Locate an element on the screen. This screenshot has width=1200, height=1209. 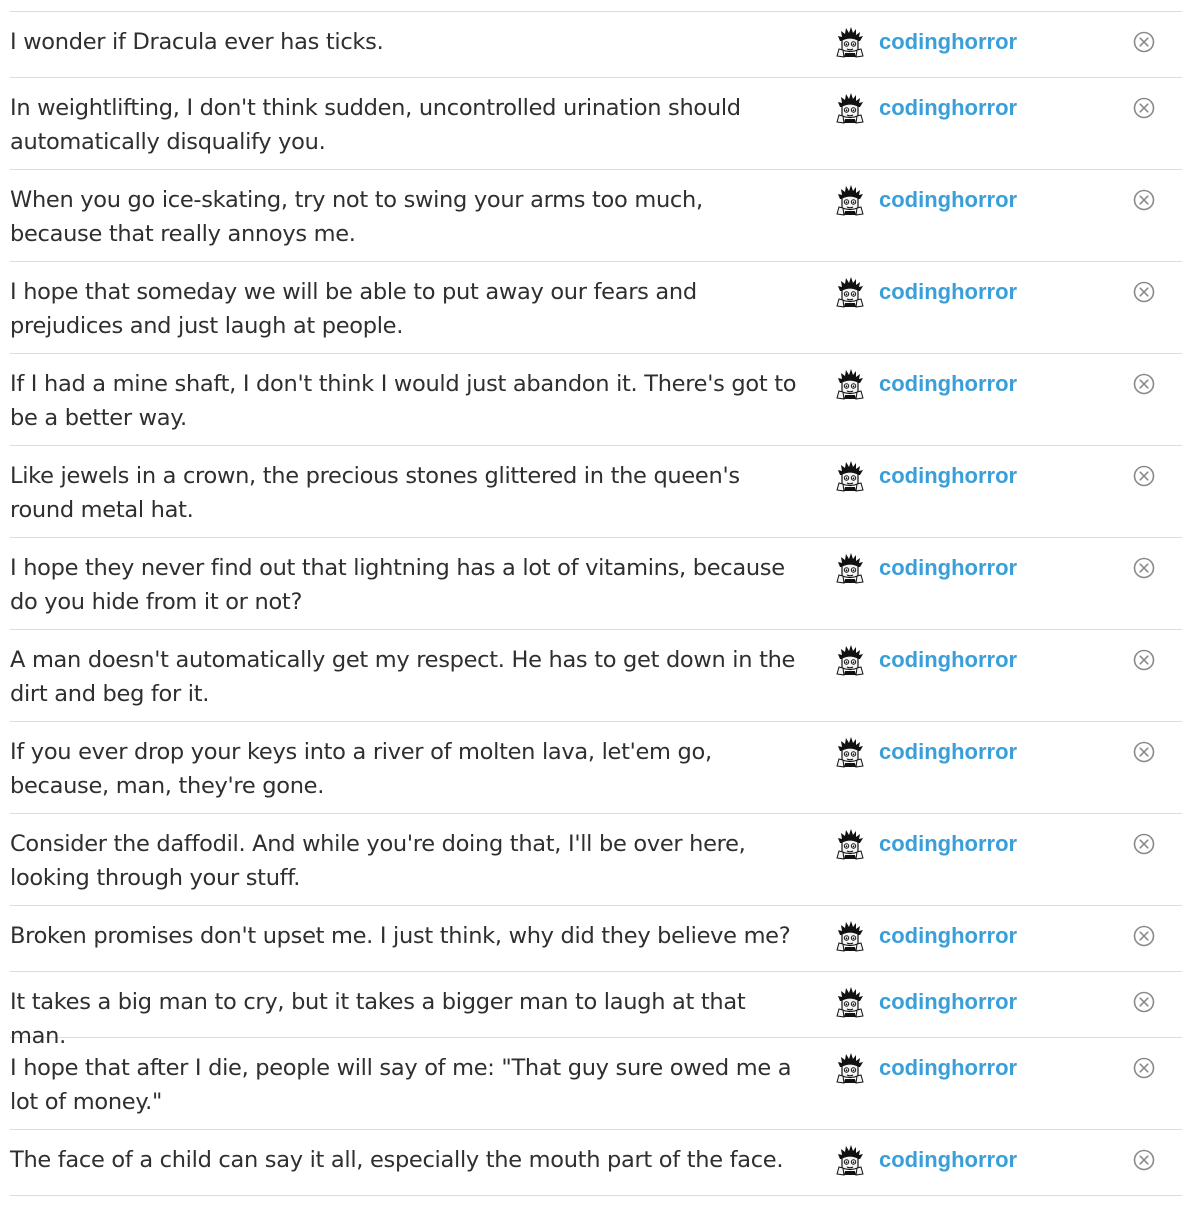
quote-text: I wonder if Dracula ever has ticks. is located at coordinates (197, 42).